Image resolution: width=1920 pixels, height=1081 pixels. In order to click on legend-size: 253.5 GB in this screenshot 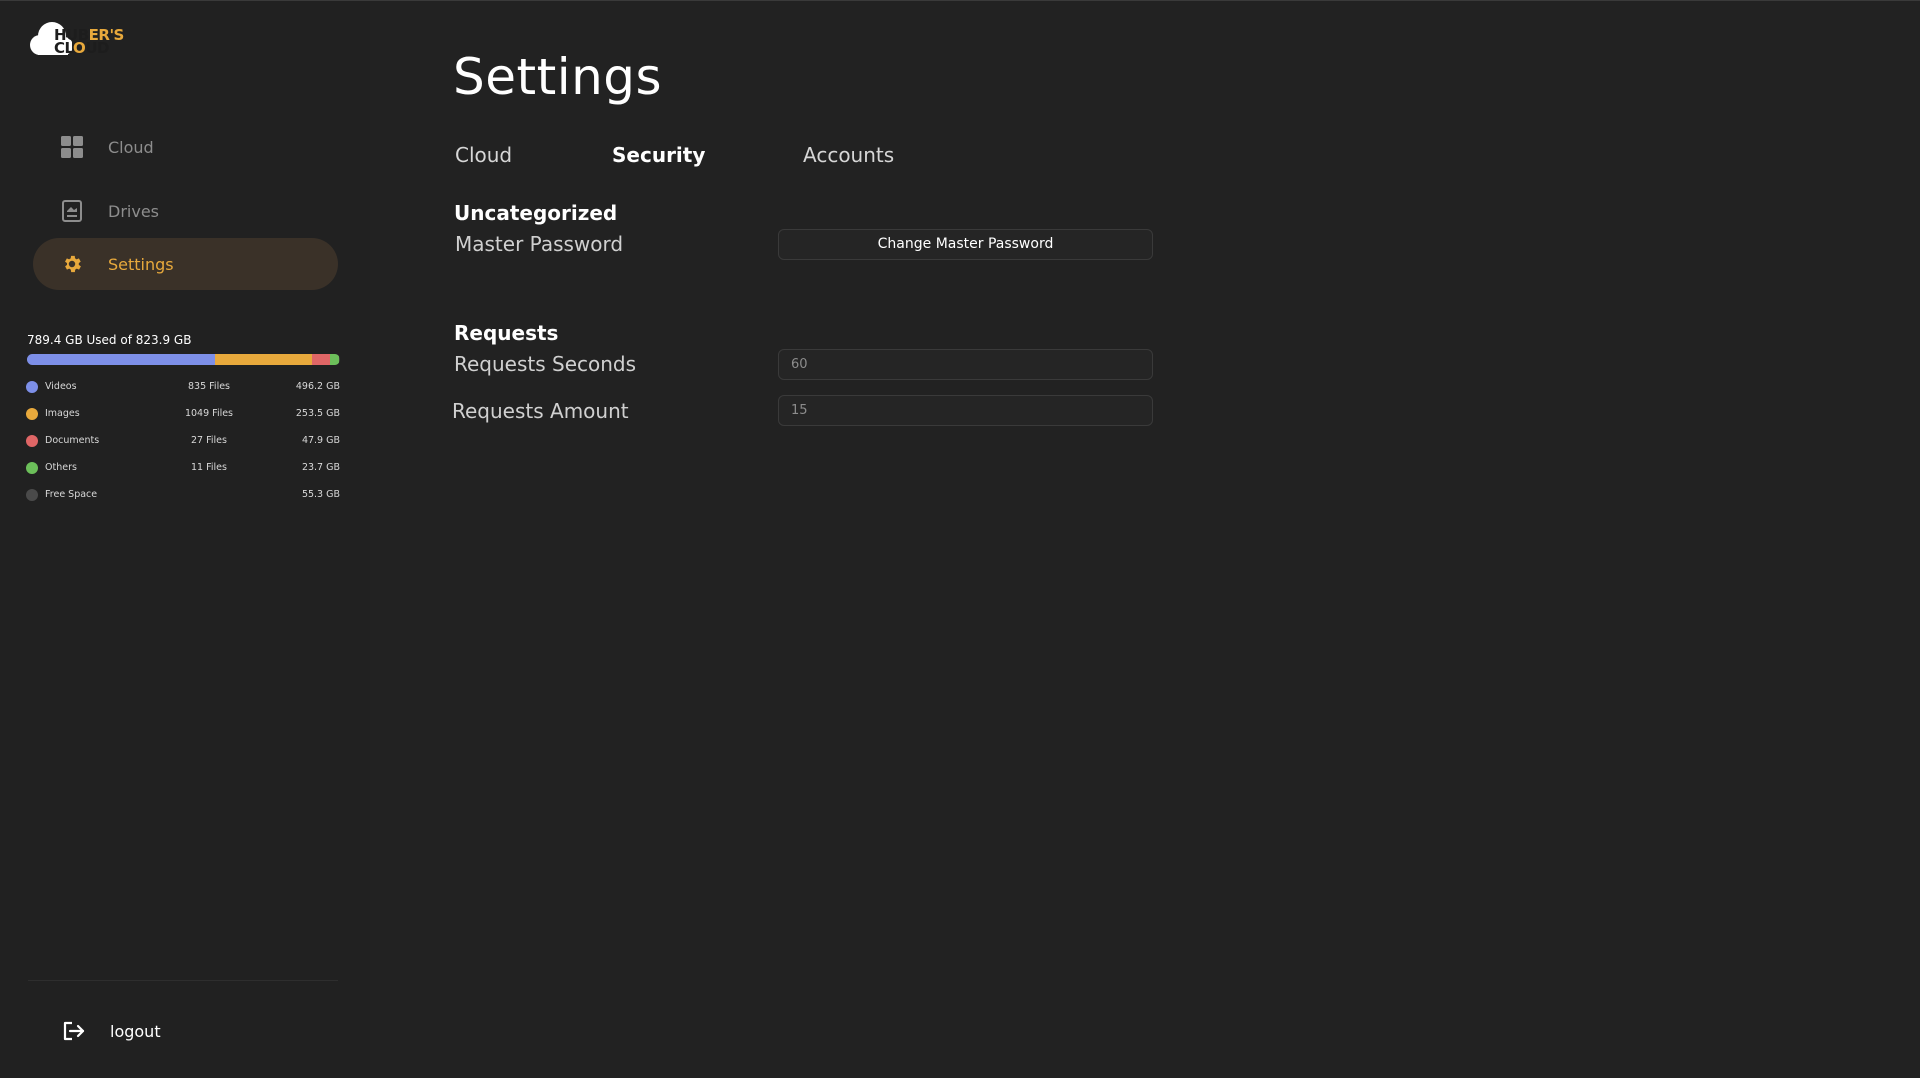, I will do `click(317, 413)`.